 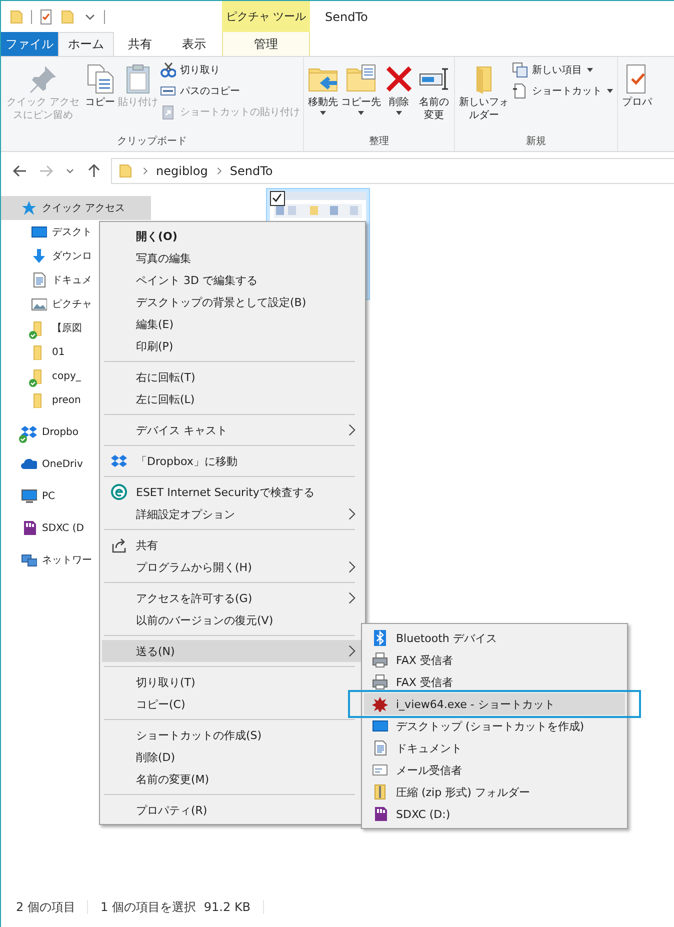 I want to click on menu-item: 詳細設定オプション, so click(x=232, y=514).